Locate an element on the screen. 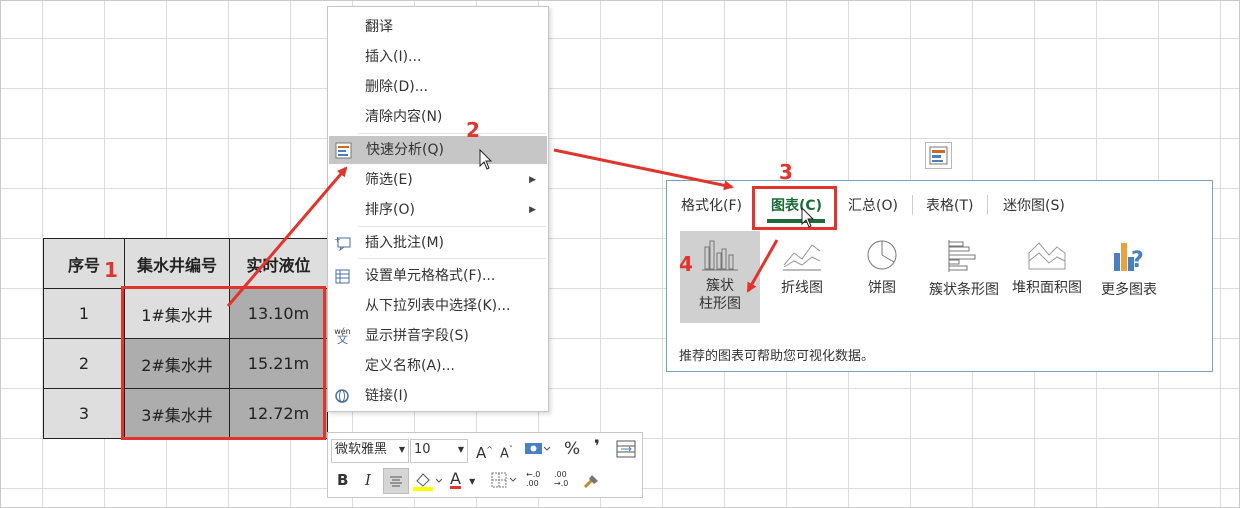 This screenshot has height=508, width=1240. chart-option-line: 折线图 is located at coordinates (802, 277).